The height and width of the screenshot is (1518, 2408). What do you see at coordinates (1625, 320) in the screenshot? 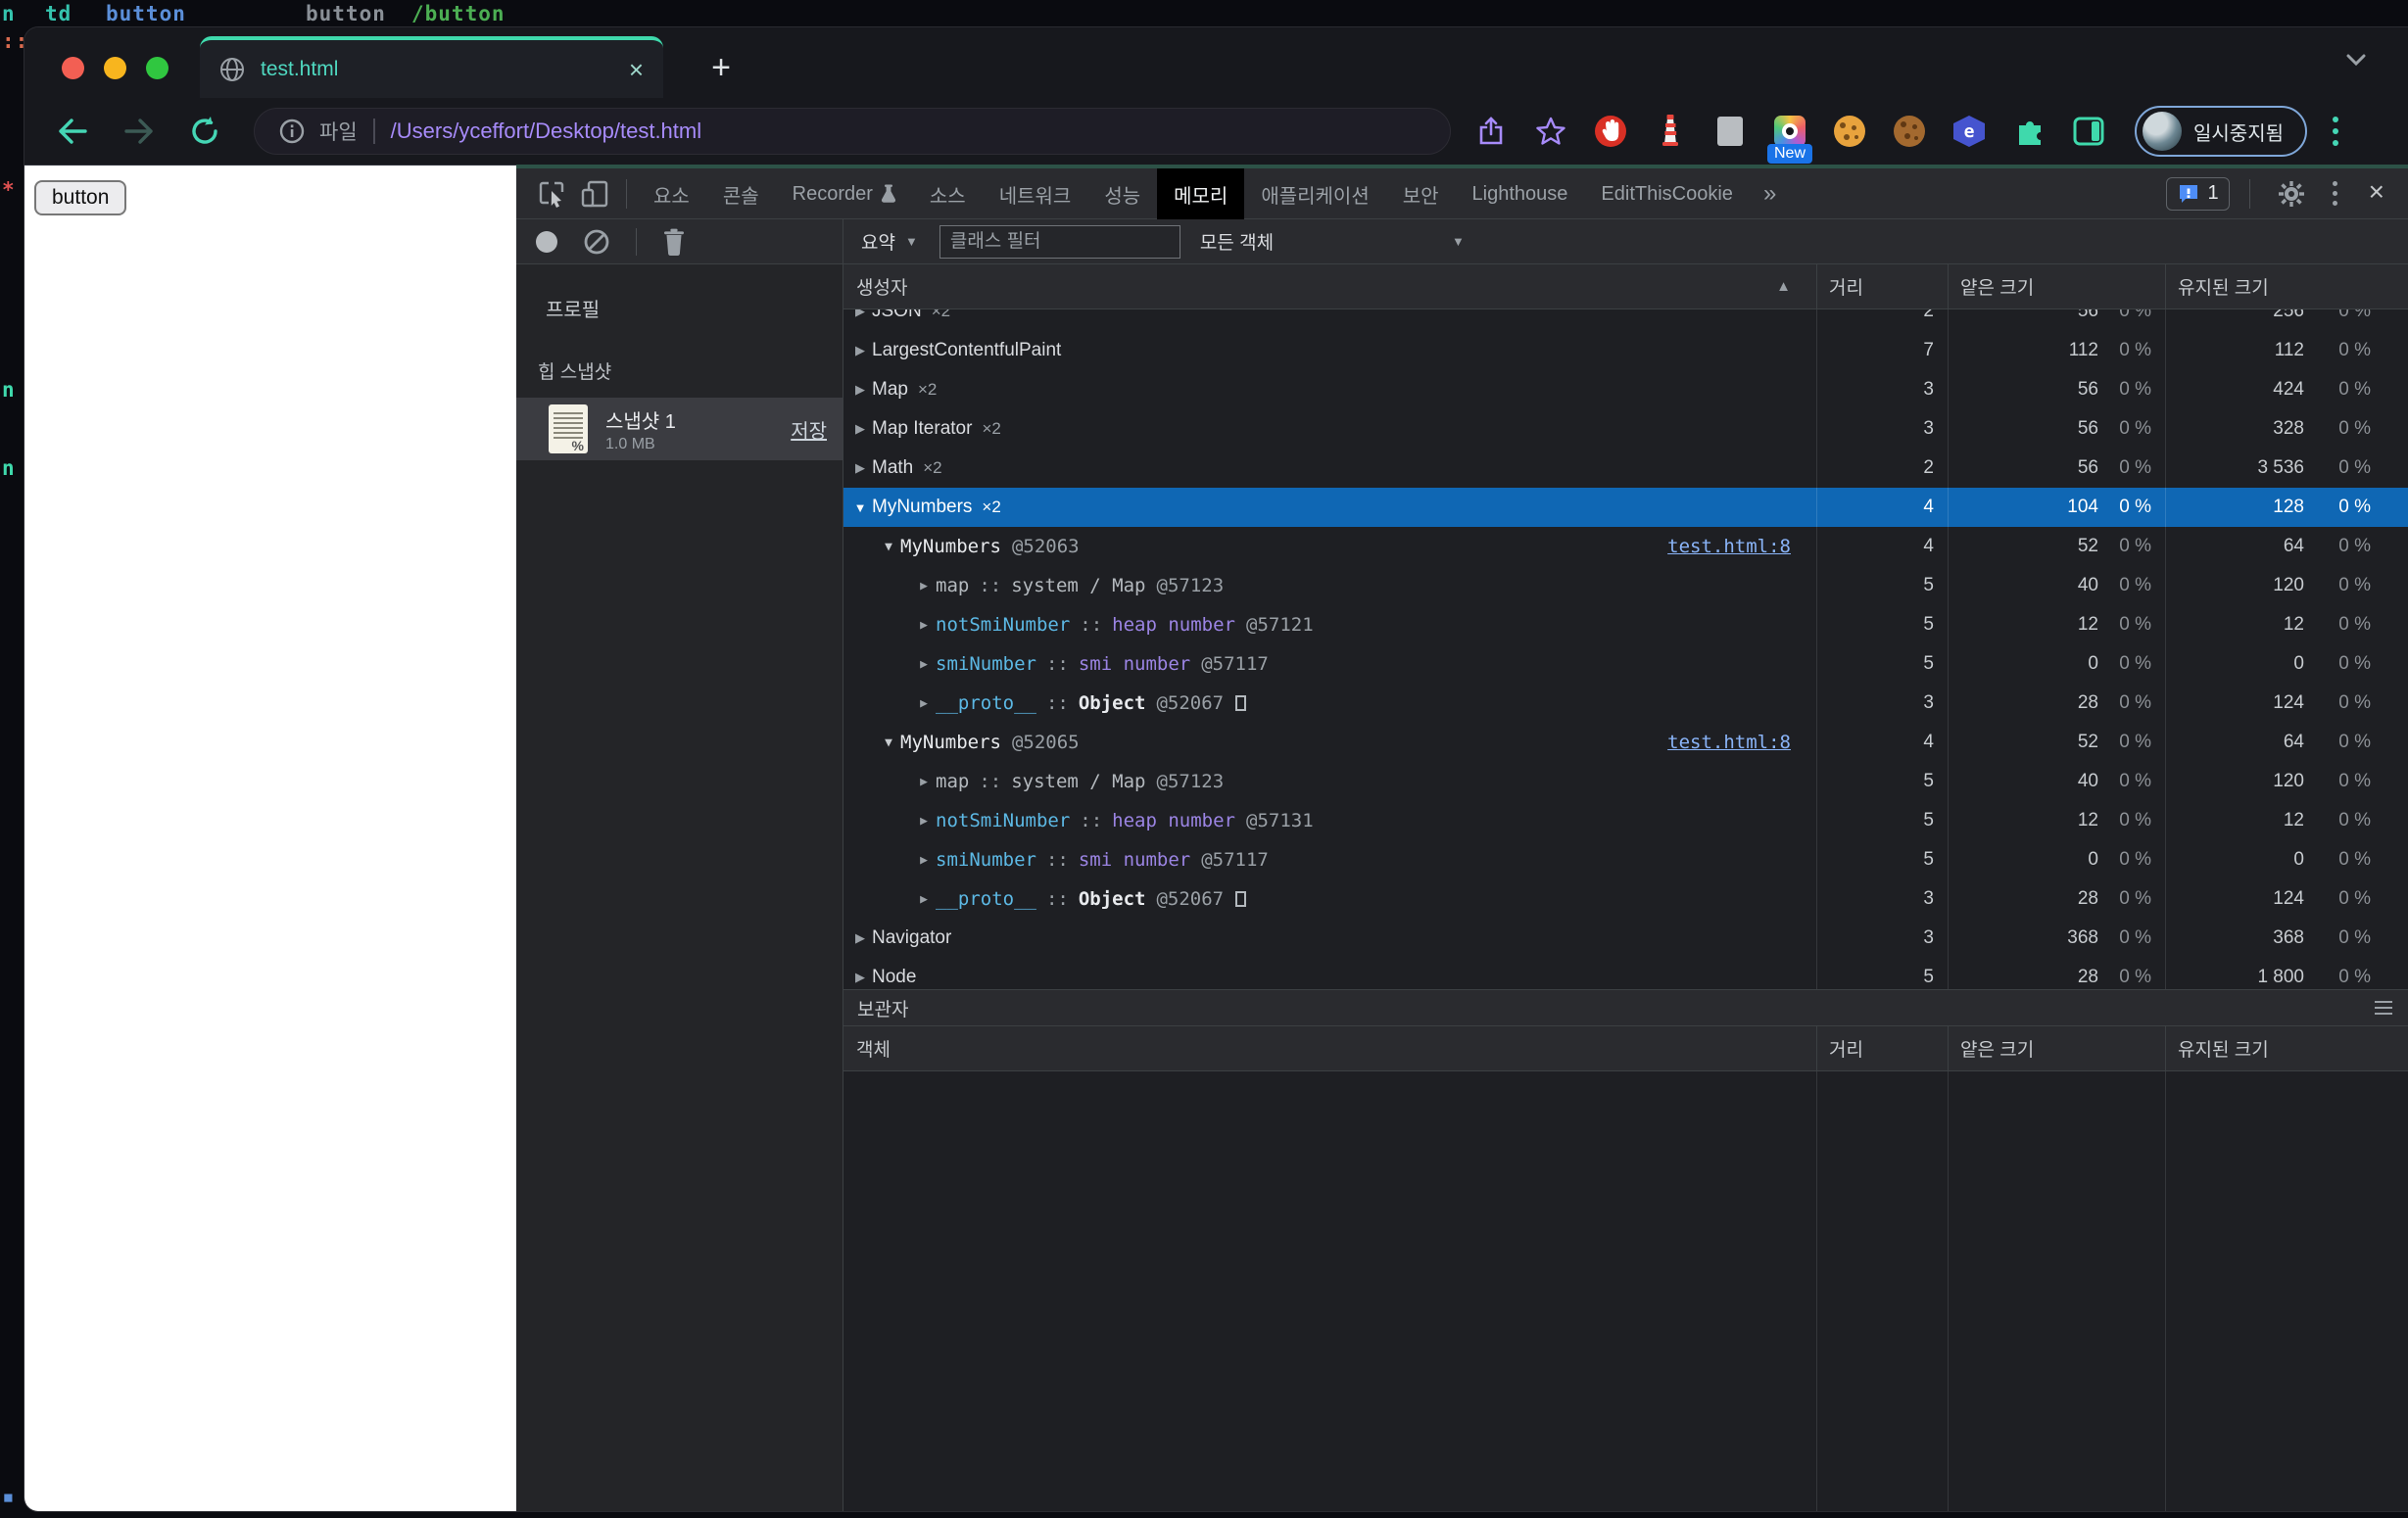
I see `heap-tree-row: ▶ JSON ×2 2 56 0 % 256 0 %` at bounding box center [1625, 320].